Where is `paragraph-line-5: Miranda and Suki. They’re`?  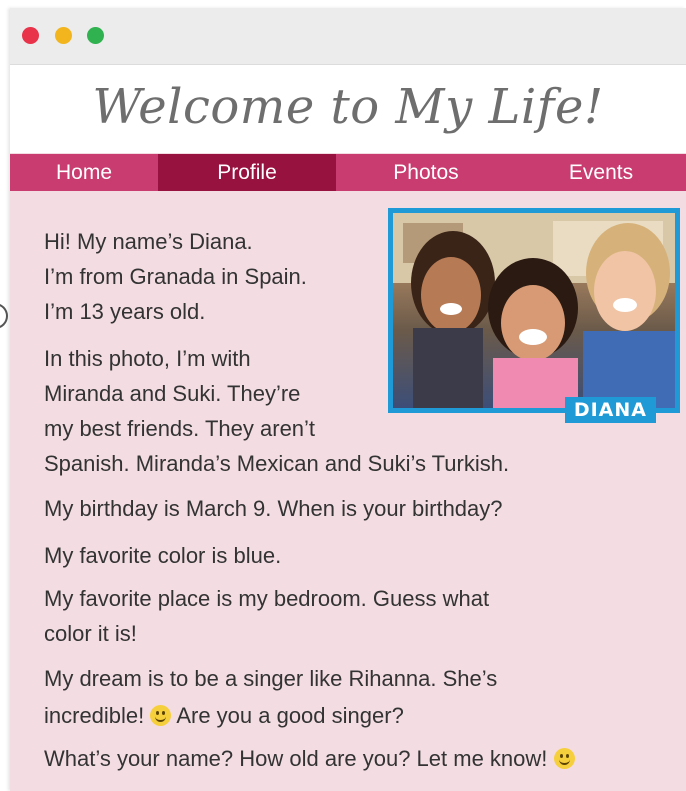 paragraph-line-5: Miranda and Suki. They’re is located at coordinates (172, 393).